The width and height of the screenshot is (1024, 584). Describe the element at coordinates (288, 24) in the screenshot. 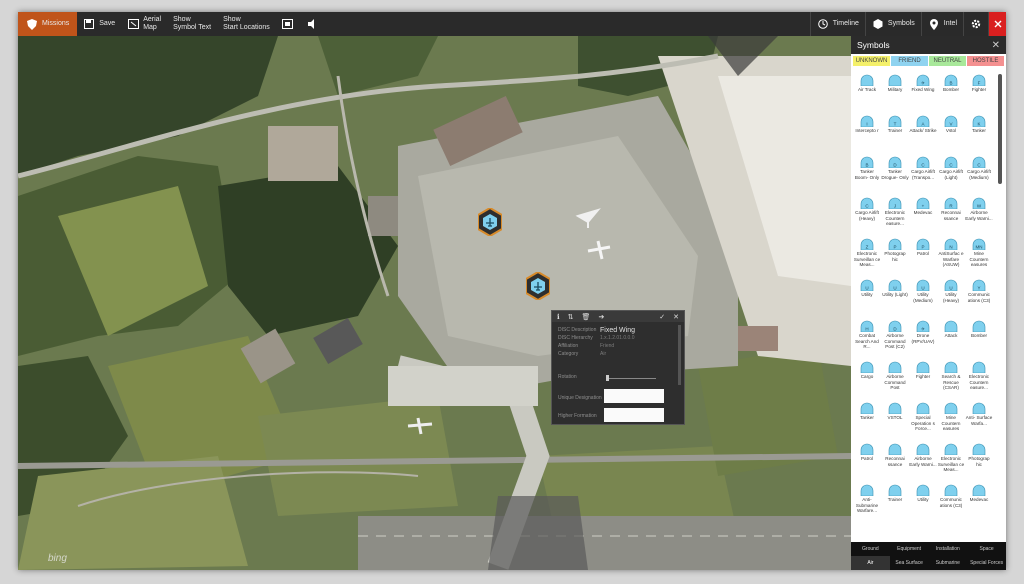

I see `screenshot-button` at that location.